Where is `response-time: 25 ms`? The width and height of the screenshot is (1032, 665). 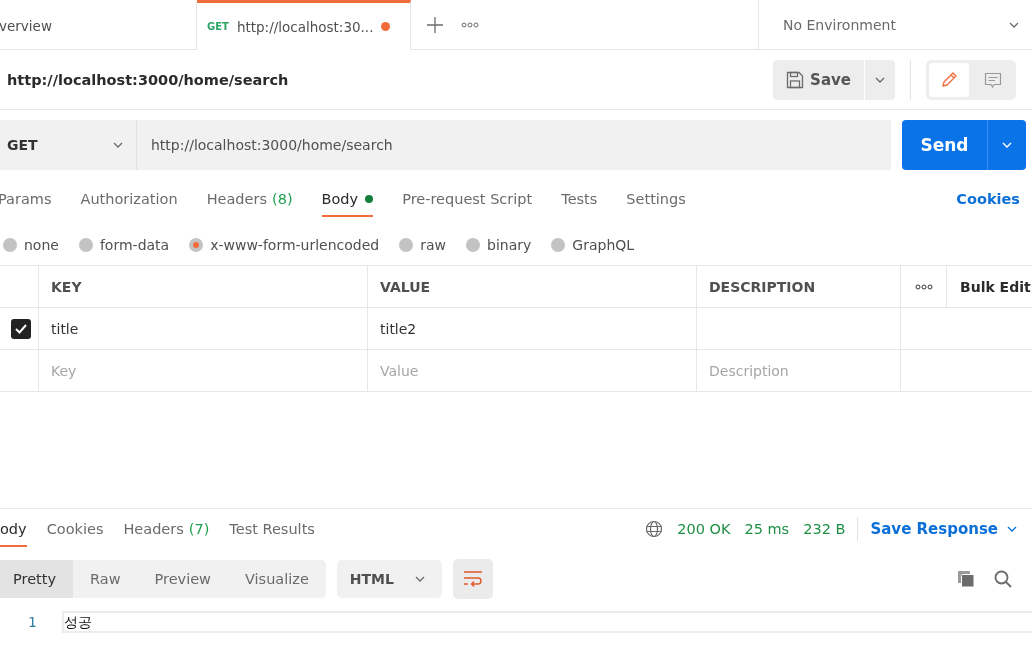 response-time: 25 ms is located at coordinates (767, 529).